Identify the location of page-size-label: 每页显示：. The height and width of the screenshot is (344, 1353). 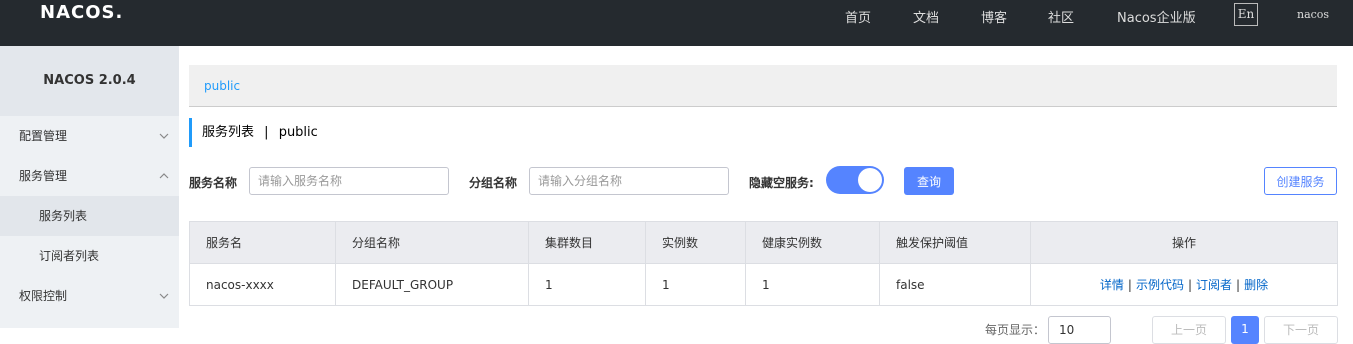
(1015, 330).